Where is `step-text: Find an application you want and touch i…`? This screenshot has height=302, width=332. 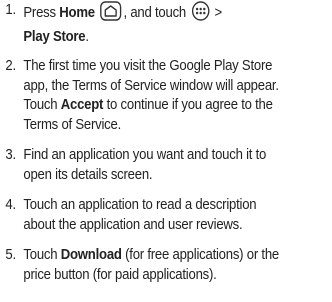
step-text: Find an application you want and touch i… is located at coordinates (176, 165).